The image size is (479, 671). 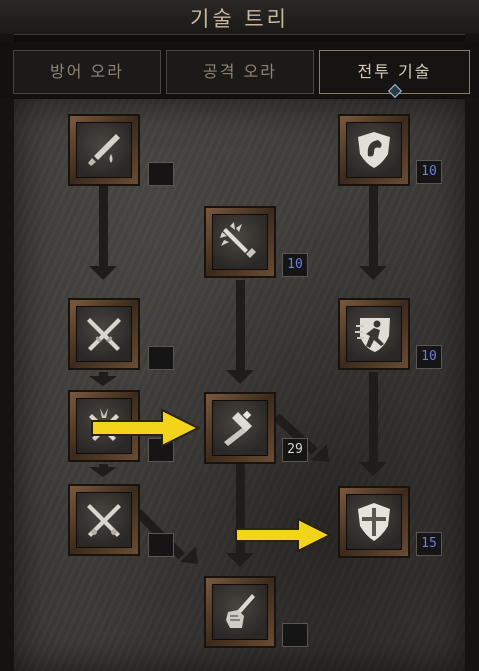 I want to click on skill-charge-shield, so click(x=374, y=334).